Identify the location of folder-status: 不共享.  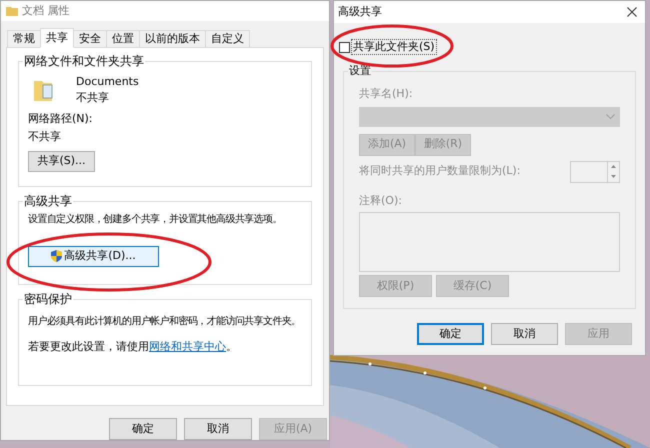
(93, 98).